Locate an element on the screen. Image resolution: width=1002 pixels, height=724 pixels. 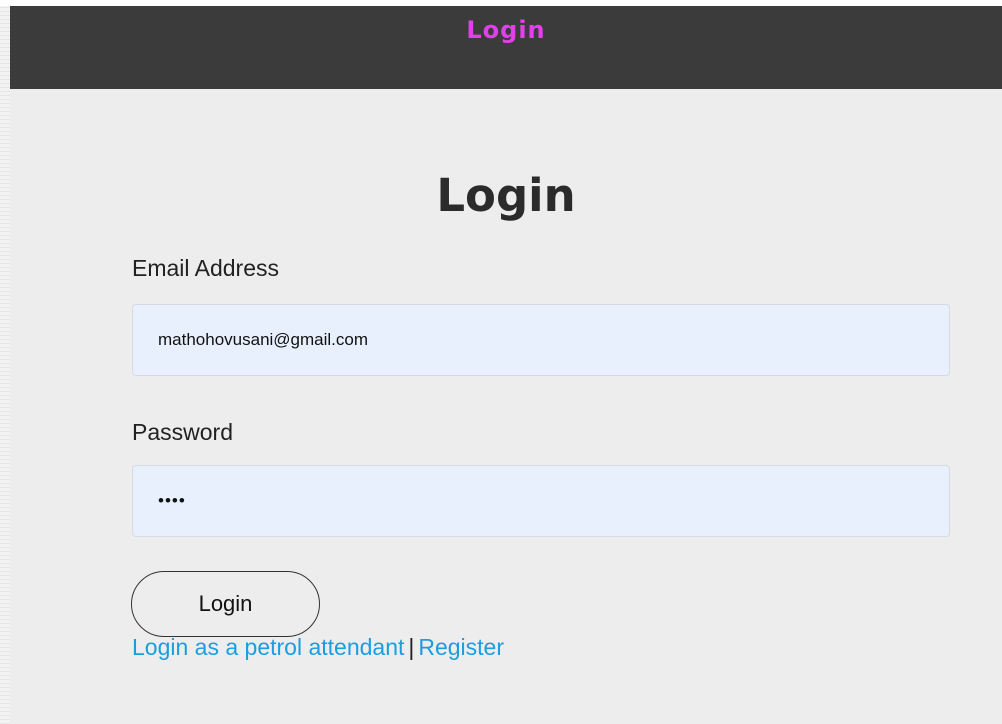
email-field is located at coordinates (541, 340).